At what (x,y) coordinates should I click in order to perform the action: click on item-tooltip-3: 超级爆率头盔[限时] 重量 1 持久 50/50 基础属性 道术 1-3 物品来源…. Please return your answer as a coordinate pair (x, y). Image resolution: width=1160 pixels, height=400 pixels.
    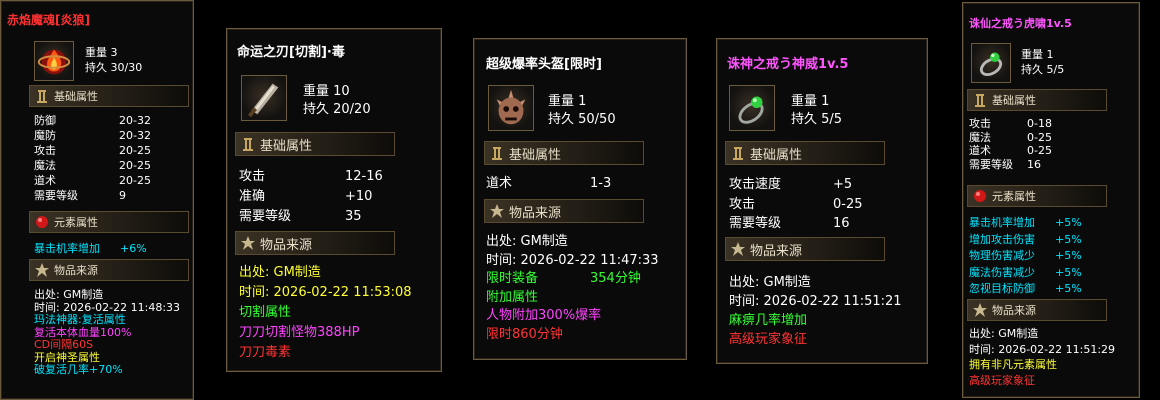
    Looking at the image, I should click on (580, 199).